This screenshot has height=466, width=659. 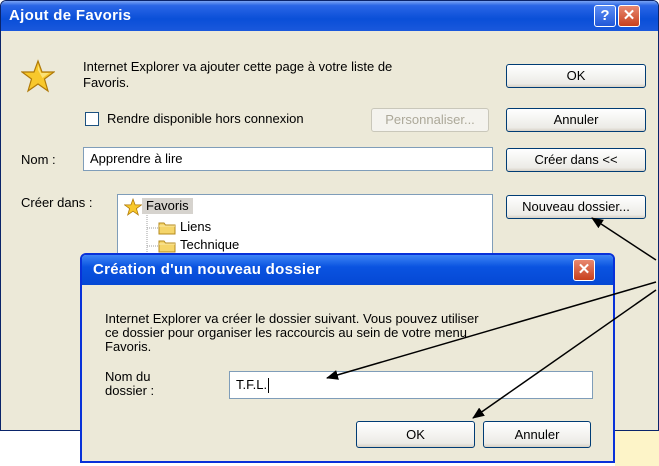 What do you see at coordinates (491, 330) in the screenshot?
I see `arrow-to-folder-name` at bounding box center [491, 330].